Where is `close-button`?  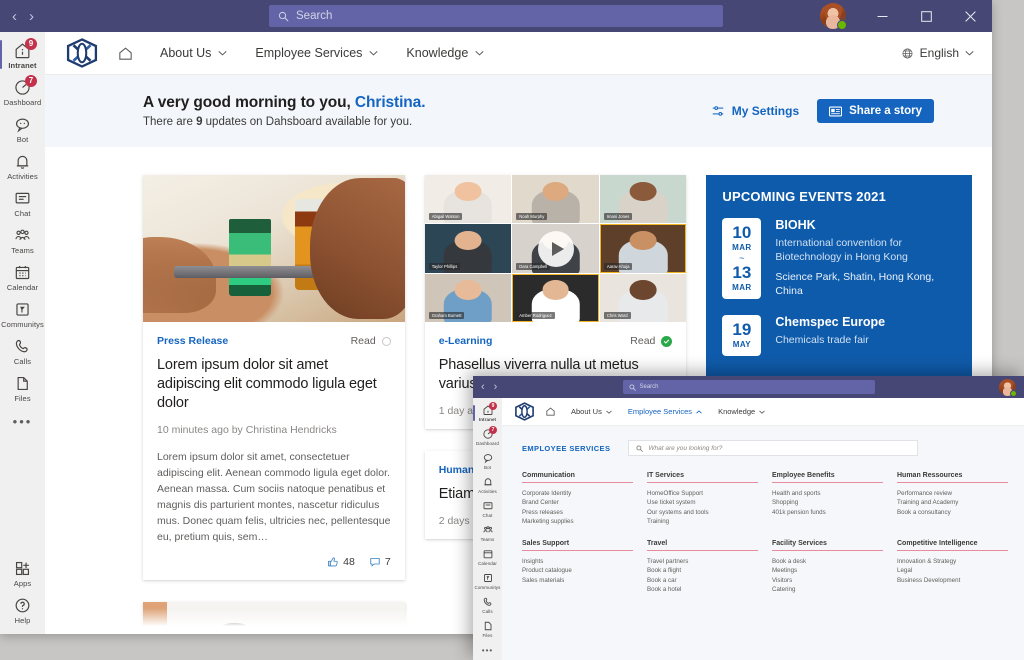
close-button is located at coordinates (970, 16).